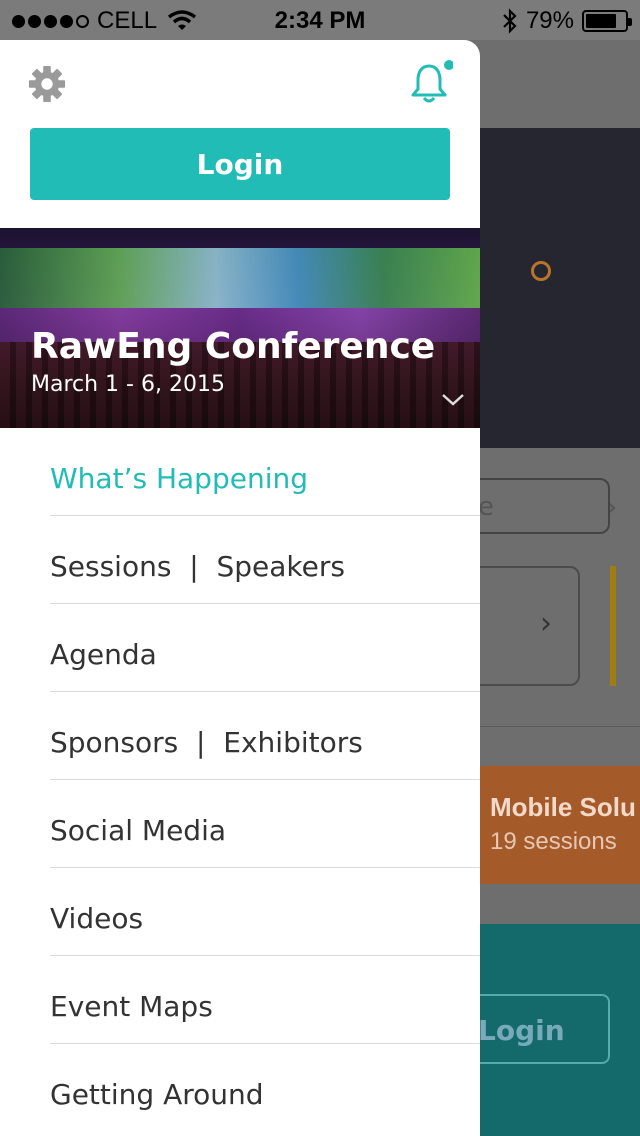  I want to click on background-login-panel: Login, so click(560, 1030).